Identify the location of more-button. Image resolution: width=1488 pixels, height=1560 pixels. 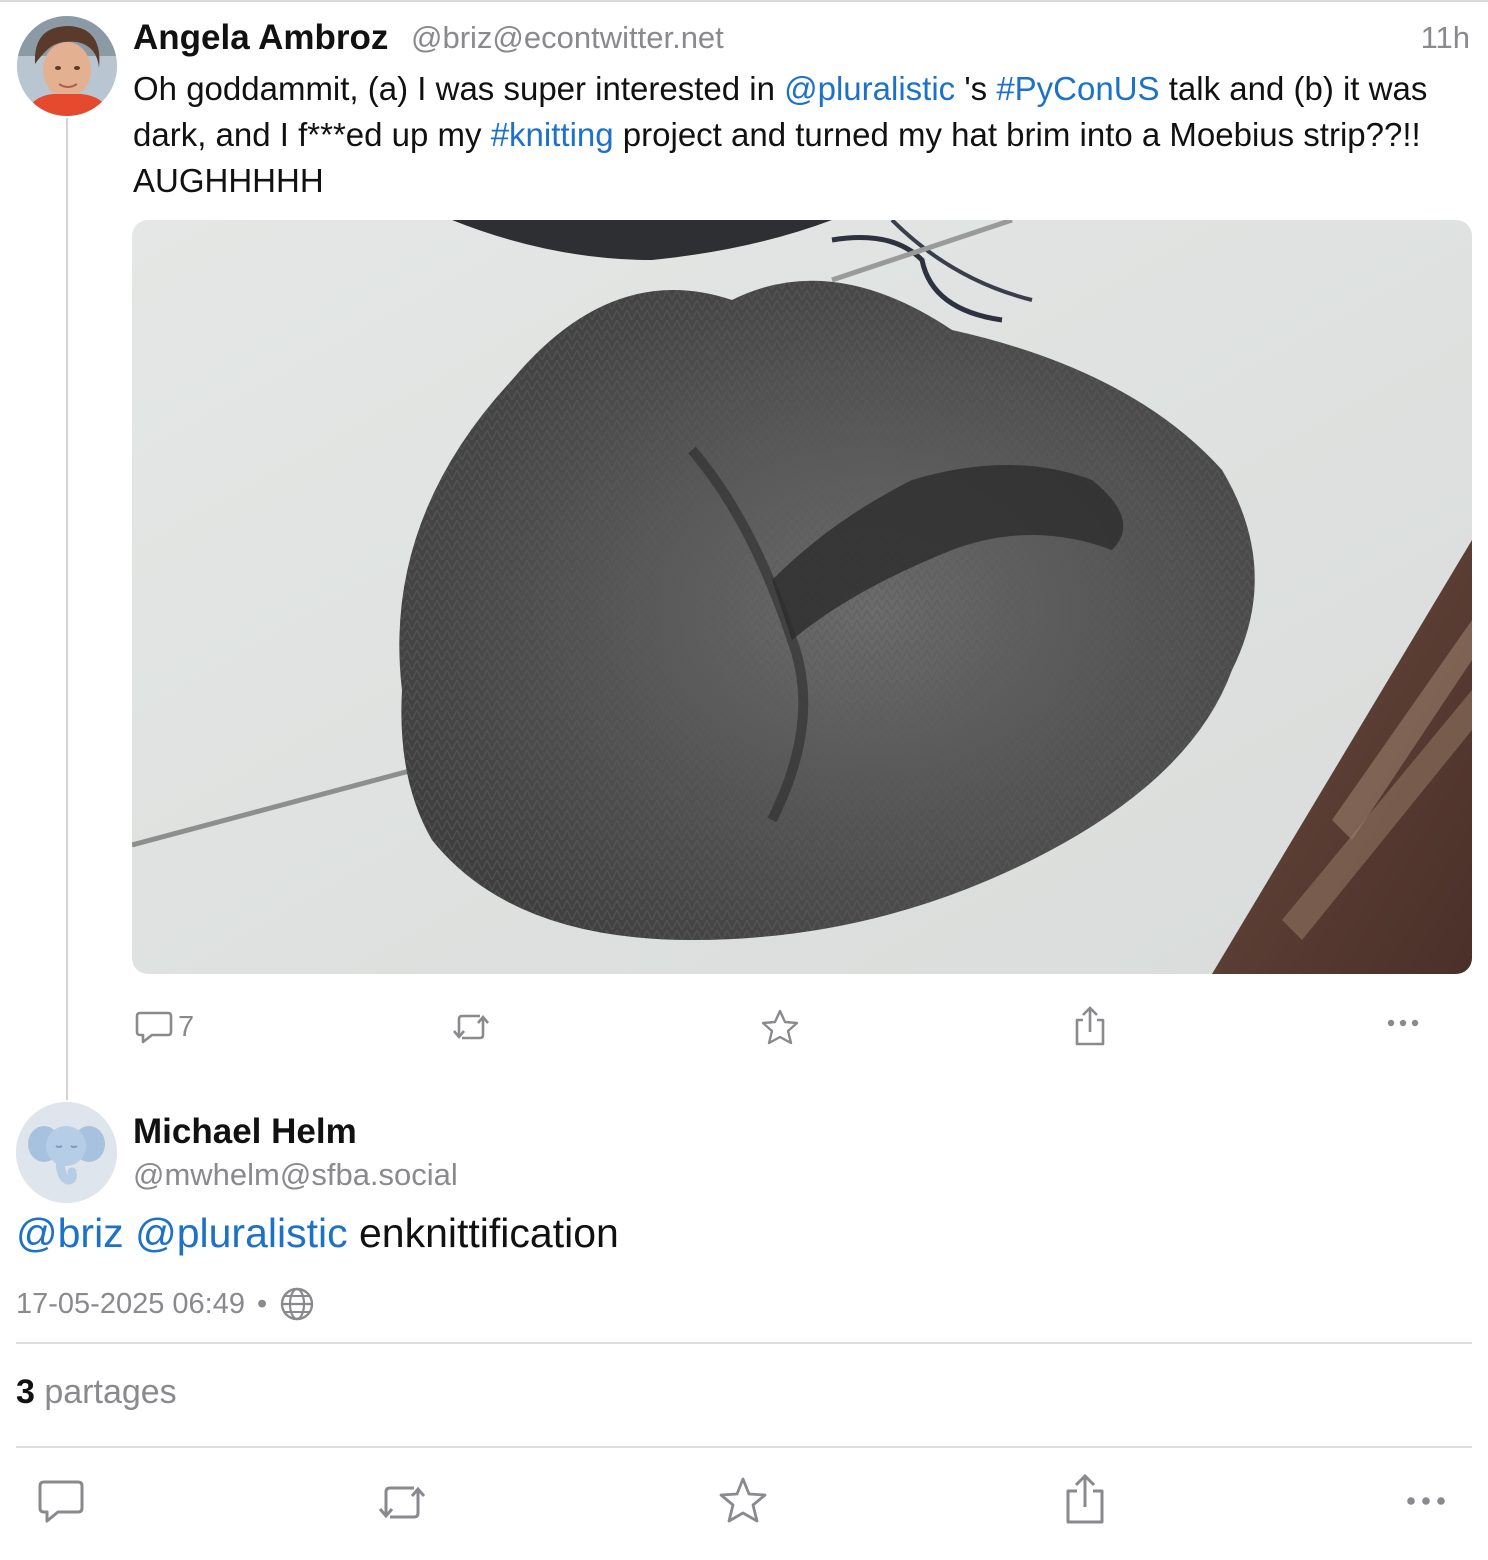
(1403, 1023).